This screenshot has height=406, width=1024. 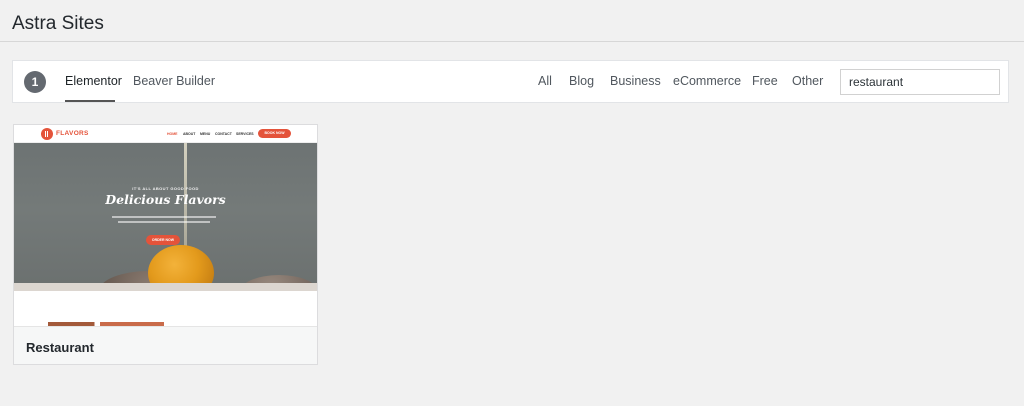 What do you see at coordinates (165, 345) in the screenshot?
I see `site-card-footer: Restaurant` at bounding box center [165, 345].